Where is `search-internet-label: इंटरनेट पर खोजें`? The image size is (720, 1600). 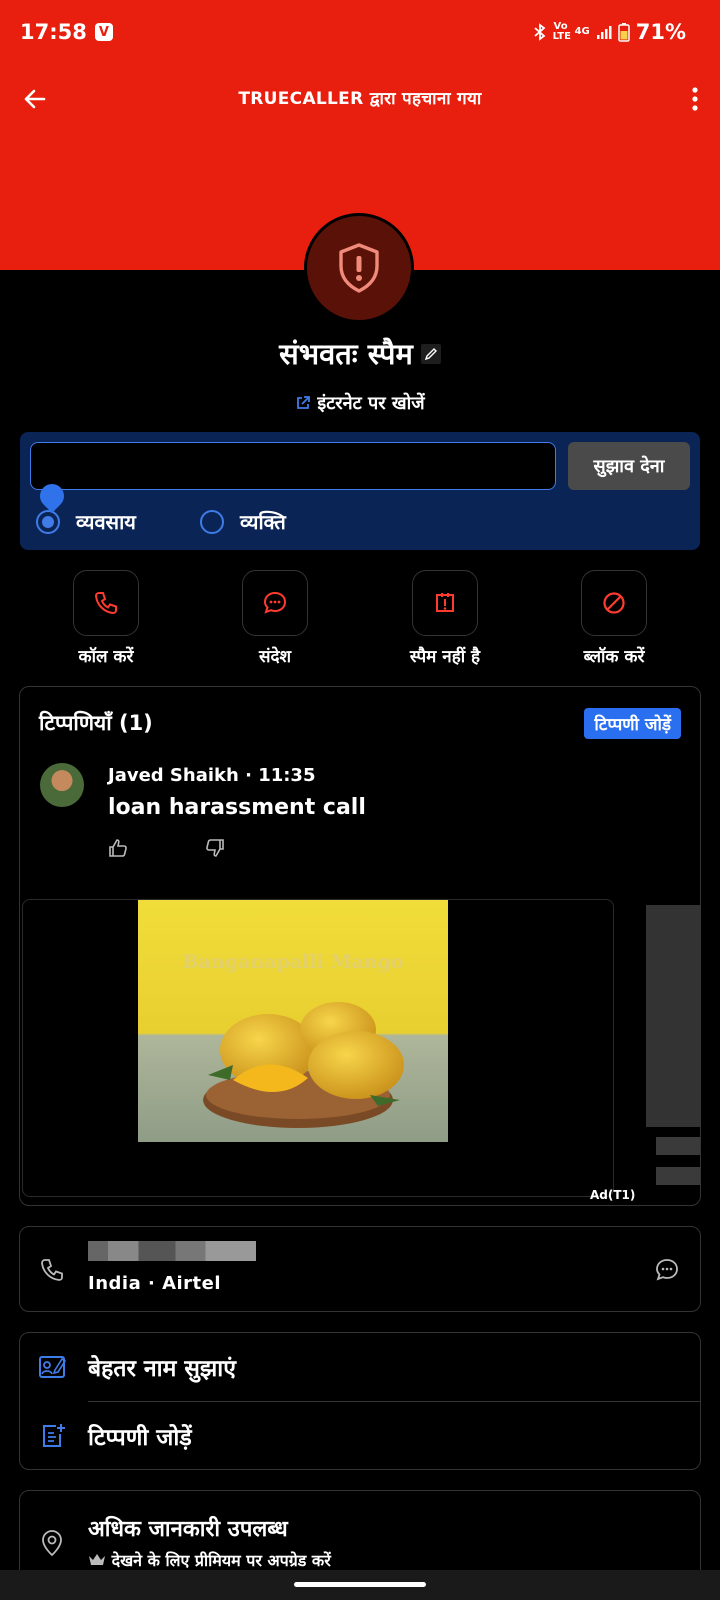 search-internet-label: इंटरनेट पर खोजें is located at coordinates (371, 403).